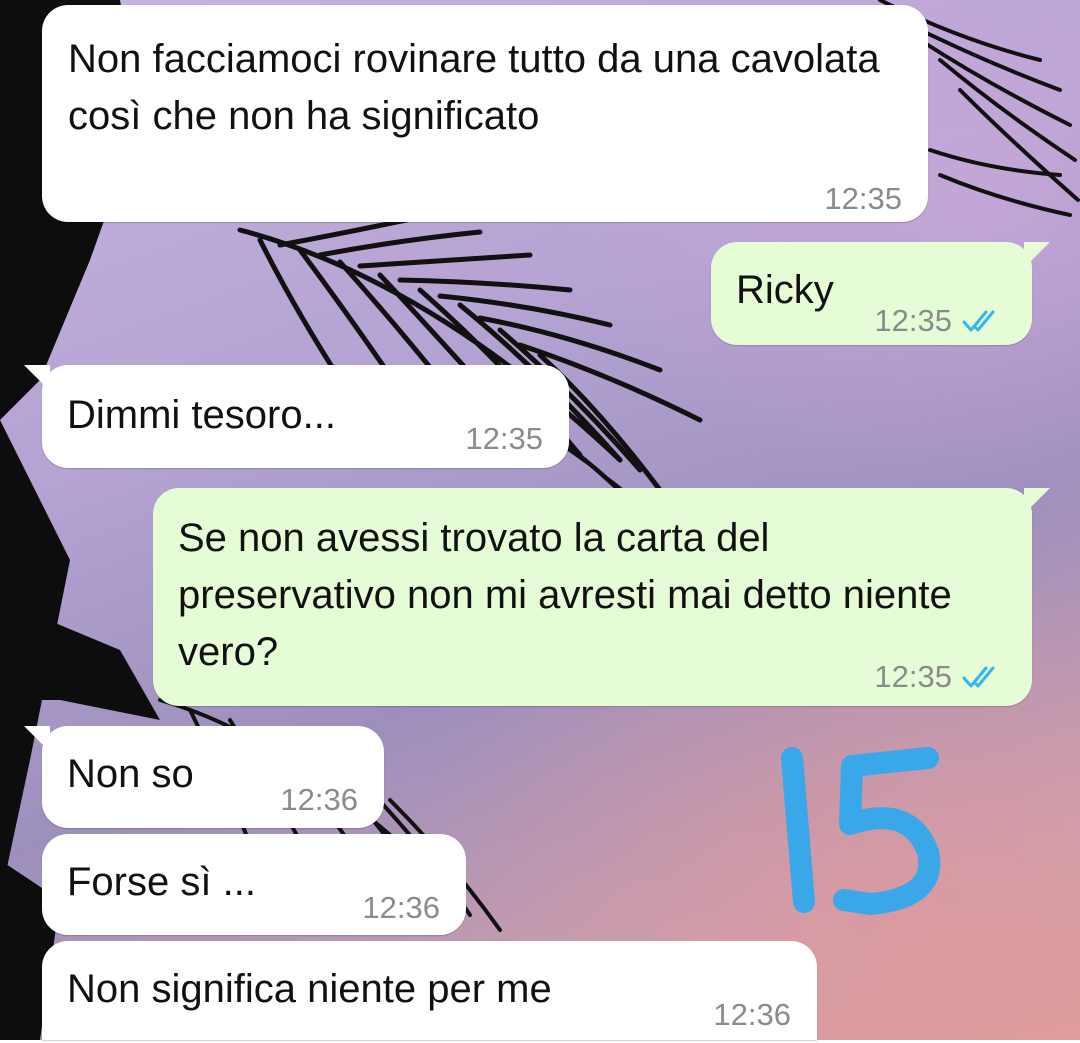 This screenshot has height=1043, width=1080. I want to click on message-bubble-incoming: Forse sì ... 12:36, so click(254, 884).